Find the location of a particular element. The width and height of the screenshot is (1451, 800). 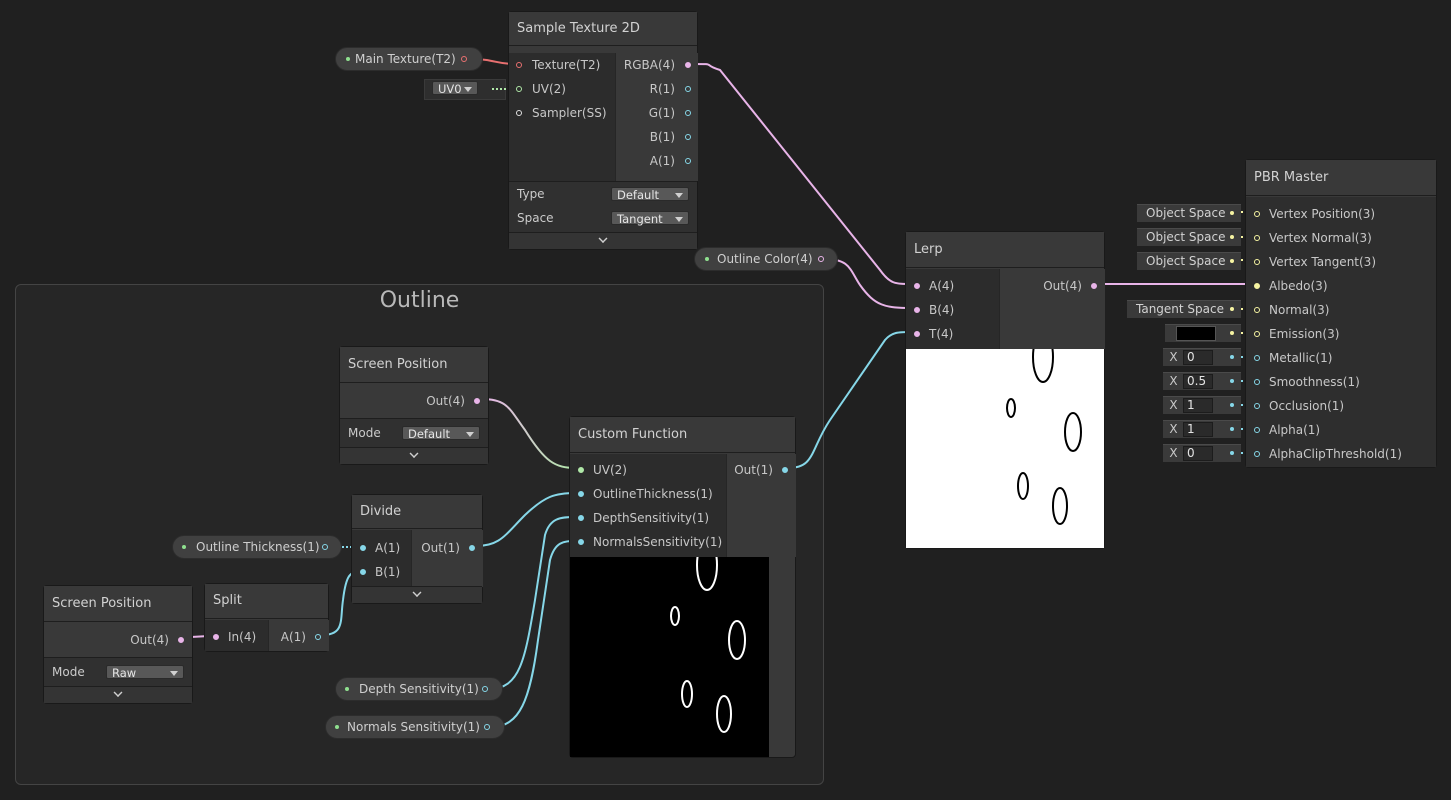

vertex-tangent-space-slot: Object Space is located at coordinates (1189, 261).